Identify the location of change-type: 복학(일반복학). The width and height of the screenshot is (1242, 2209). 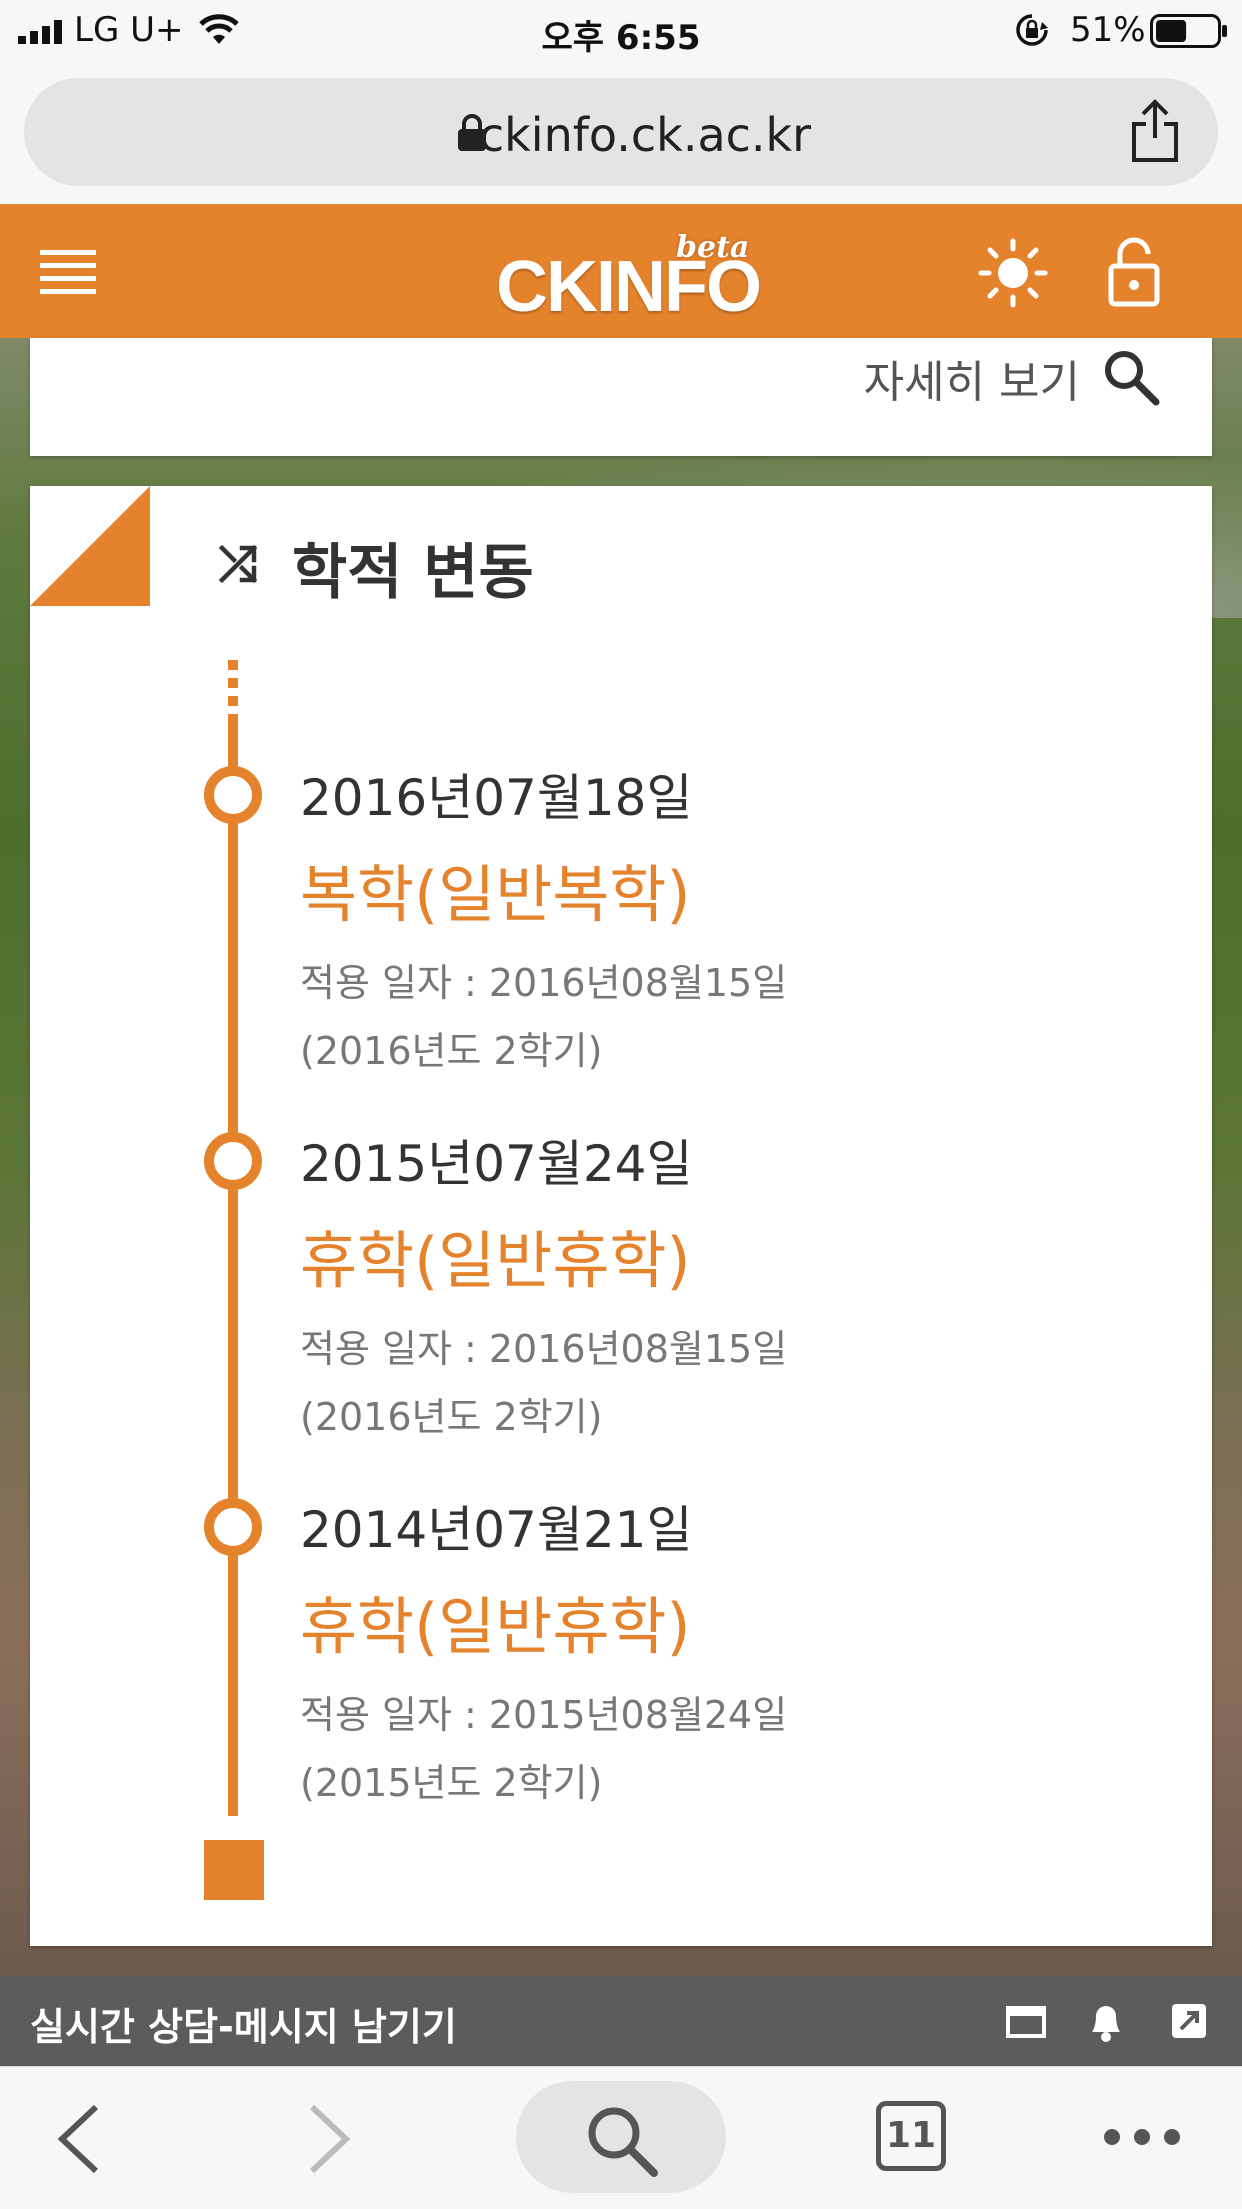
(495, 894).